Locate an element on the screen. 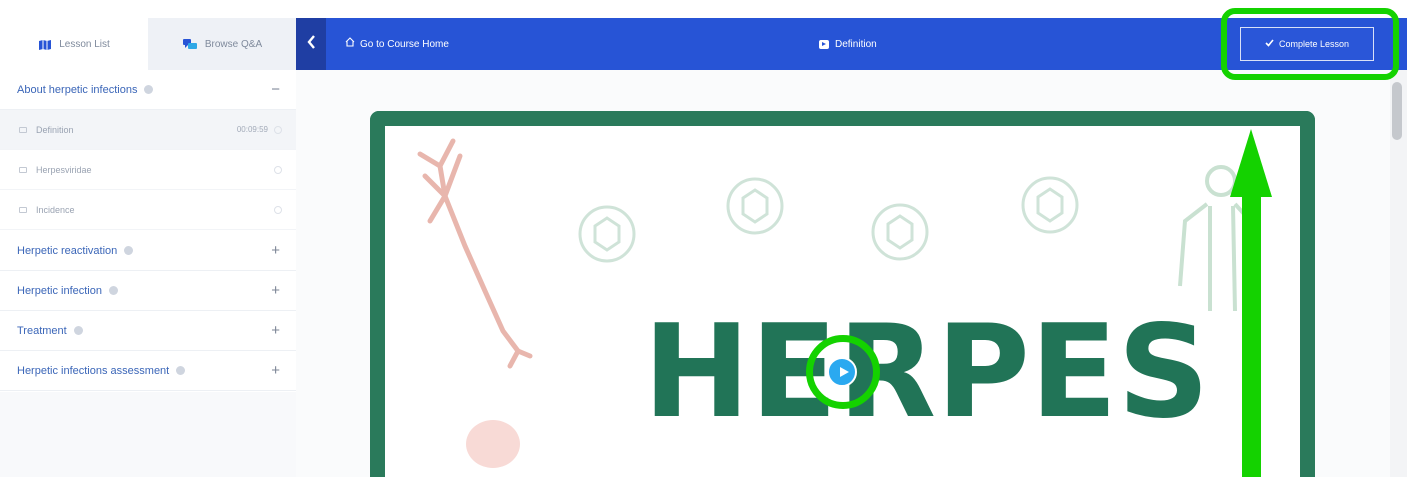 The image size is (1407, 477). current-lesson-title: Definition is located at coordinates (848, 44).